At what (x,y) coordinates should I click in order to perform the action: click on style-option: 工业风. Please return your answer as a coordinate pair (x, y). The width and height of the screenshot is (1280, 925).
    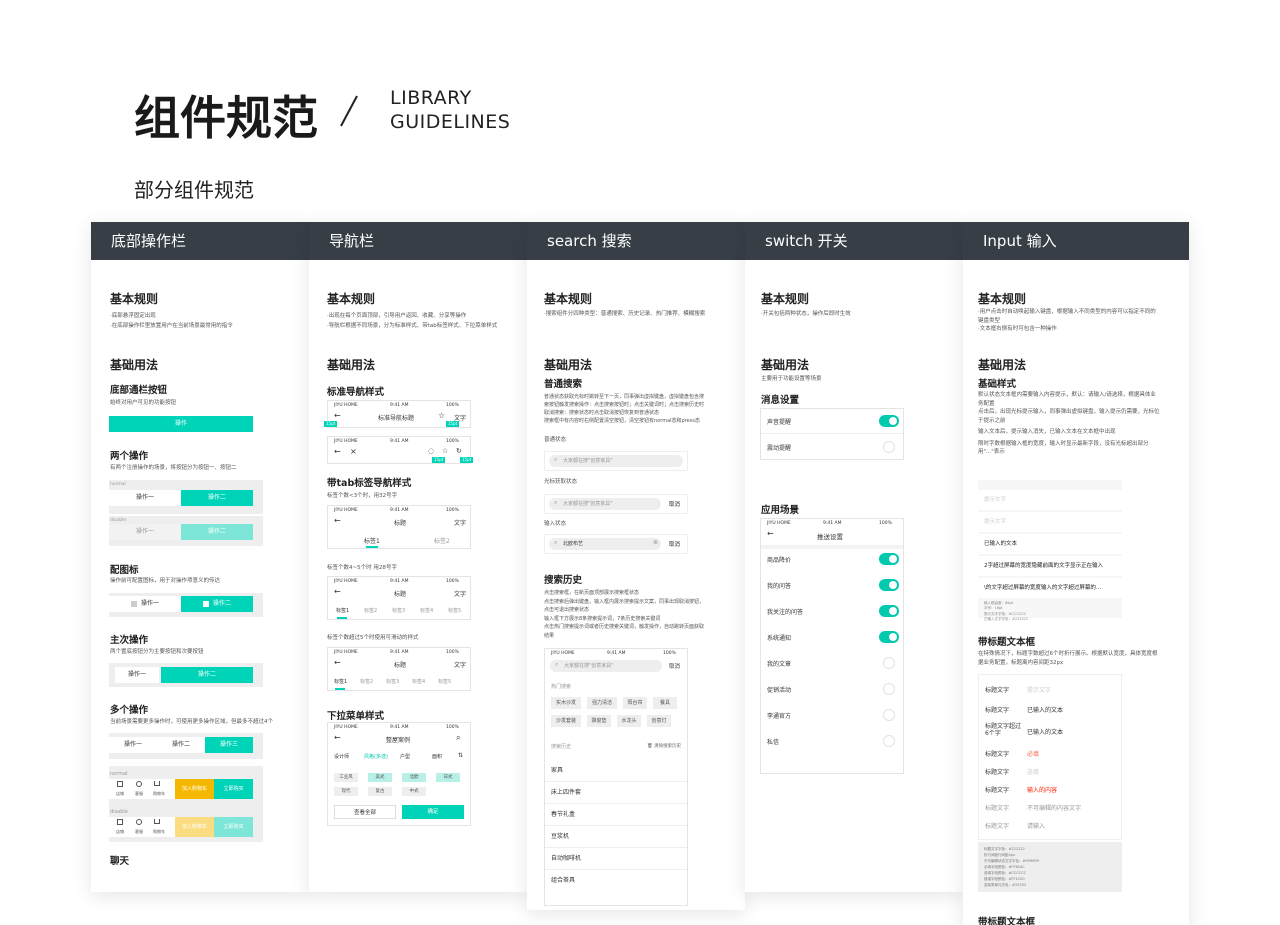
    Looking at the image, I should click on (346, 777).